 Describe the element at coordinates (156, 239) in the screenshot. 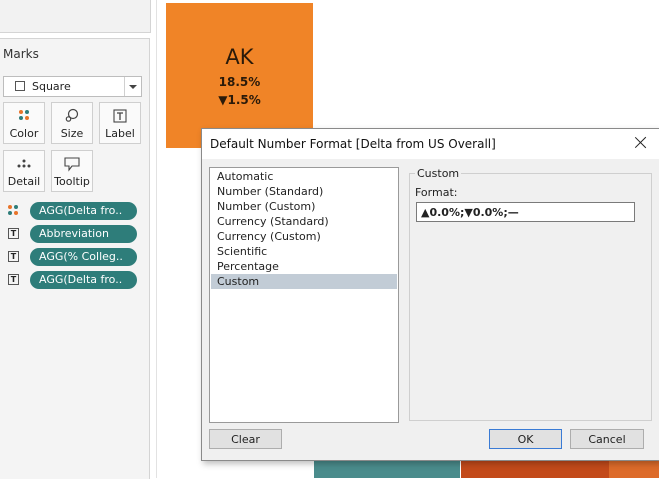

I see `view-divider` at that location.